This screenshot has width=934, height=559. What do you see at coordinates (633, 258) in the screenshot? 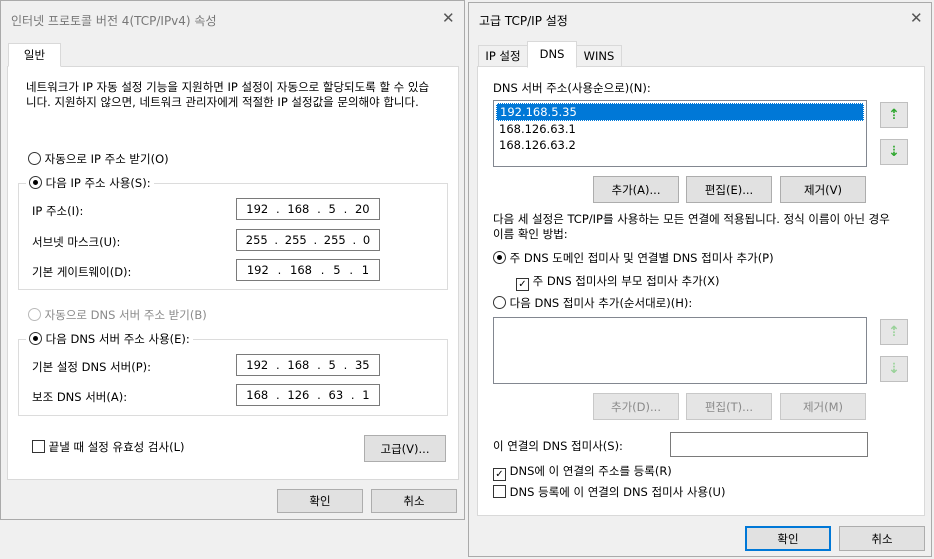
I see `append-primary-radio: 주 DNS 도메인 접미사 및 연결별 DNS 접미사 추가(P)` at bounding box center [633, 258].